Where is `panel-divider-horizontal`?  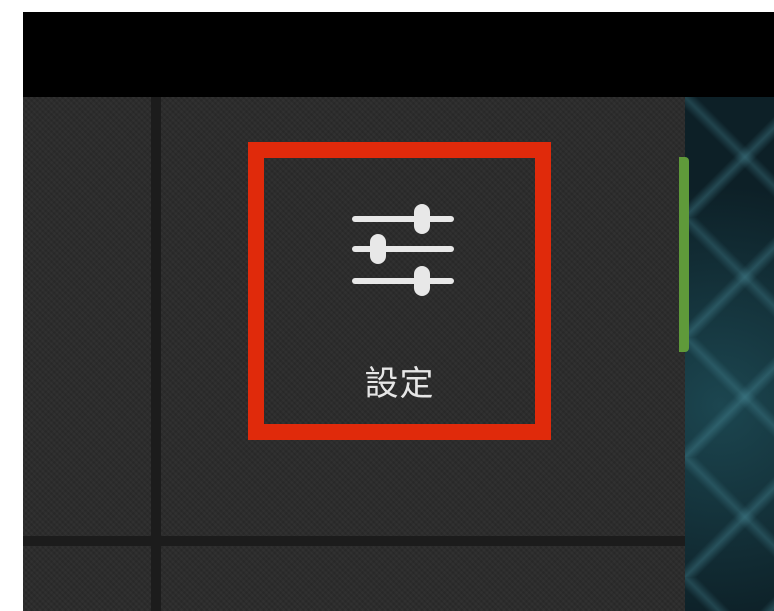 panel-divider-horizontal is located at coordinates (354, 541).